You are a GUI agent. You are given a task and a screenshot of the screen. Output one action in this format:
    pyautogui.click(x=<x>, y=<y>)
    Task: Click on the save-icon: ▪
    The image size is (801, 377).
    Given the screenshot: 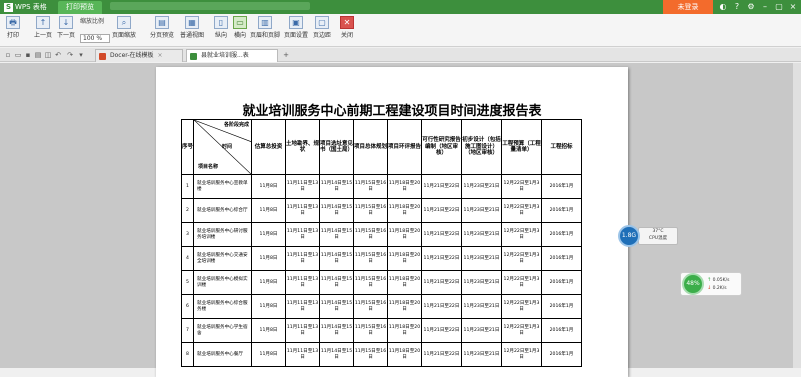 What is the action you would take?
    pyautogui.click(x=28, y=55)
    